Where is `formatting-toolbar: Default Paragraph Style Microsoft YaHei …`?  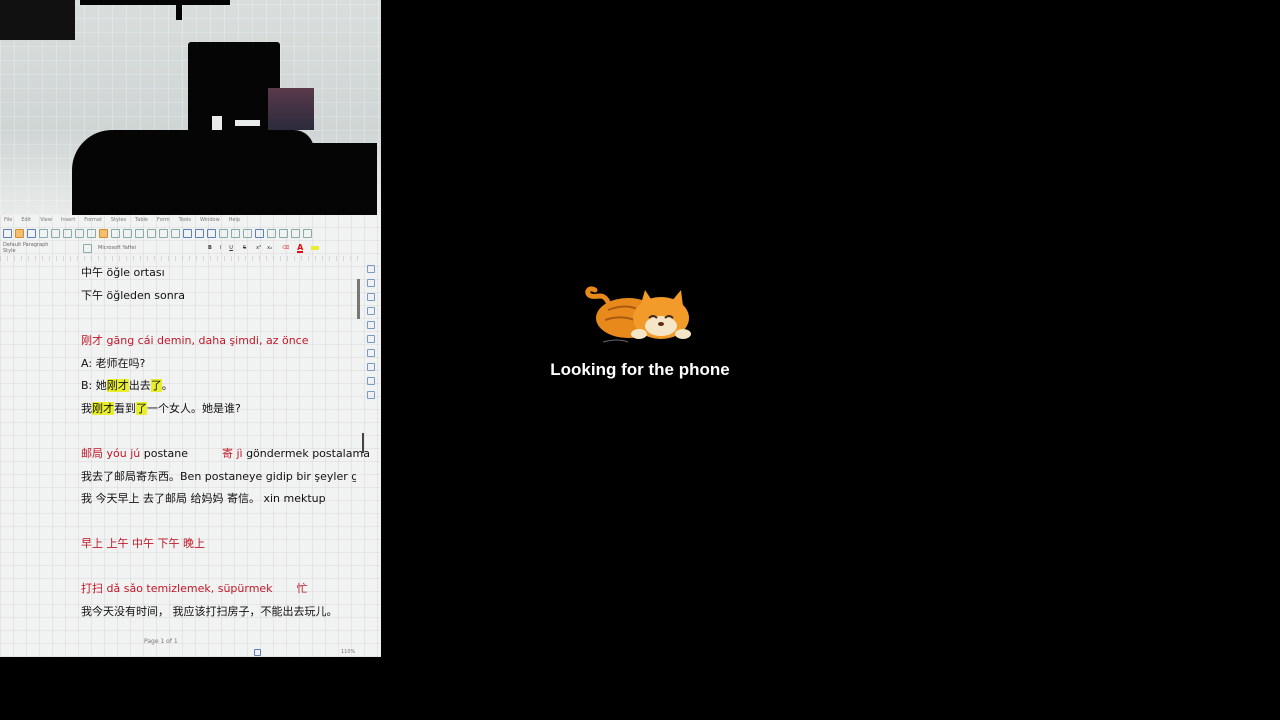 formatting-toolbar: Default Paragraph Style Microsoft YaHei … is located at coordinates (190, 248).